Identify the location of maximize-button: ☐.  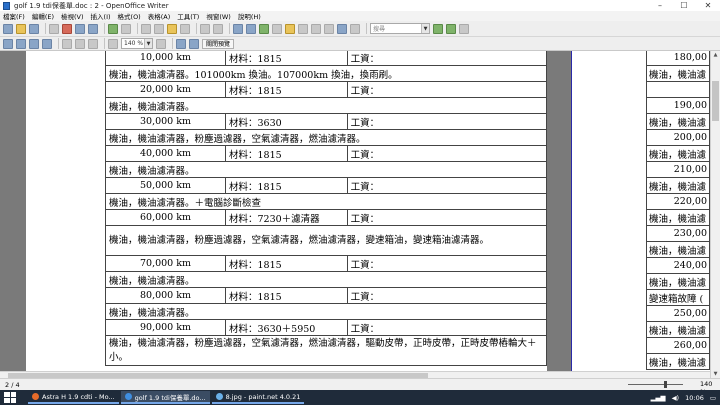
(684, 5).